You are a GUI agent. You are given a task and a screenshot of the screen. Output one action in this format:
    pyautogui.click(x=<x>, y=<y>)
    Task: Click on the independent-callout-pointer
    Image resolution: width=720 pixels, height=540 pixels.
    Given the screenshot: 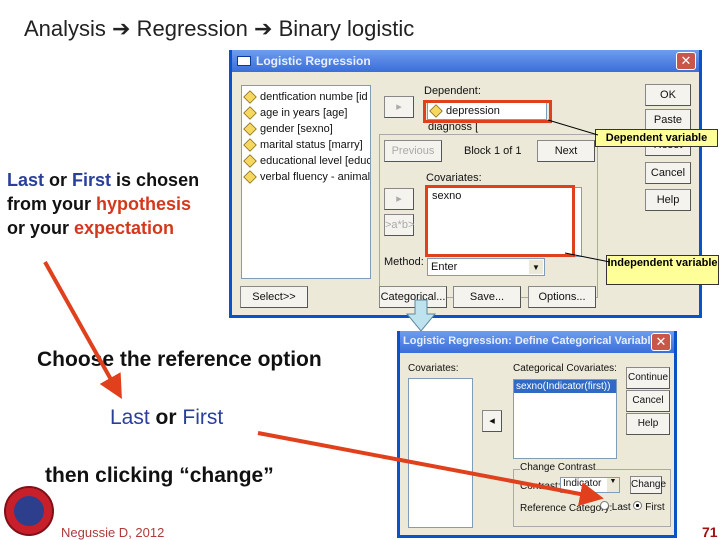 What is the action you would take?
    pyautogui.click(x=587, y=257)
    